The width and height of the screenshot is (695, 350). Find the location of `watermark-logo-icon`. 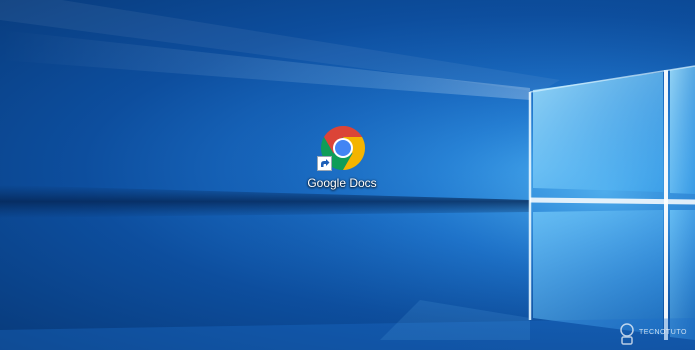

watermark-logo-icon is located at coordinates (627, 334).